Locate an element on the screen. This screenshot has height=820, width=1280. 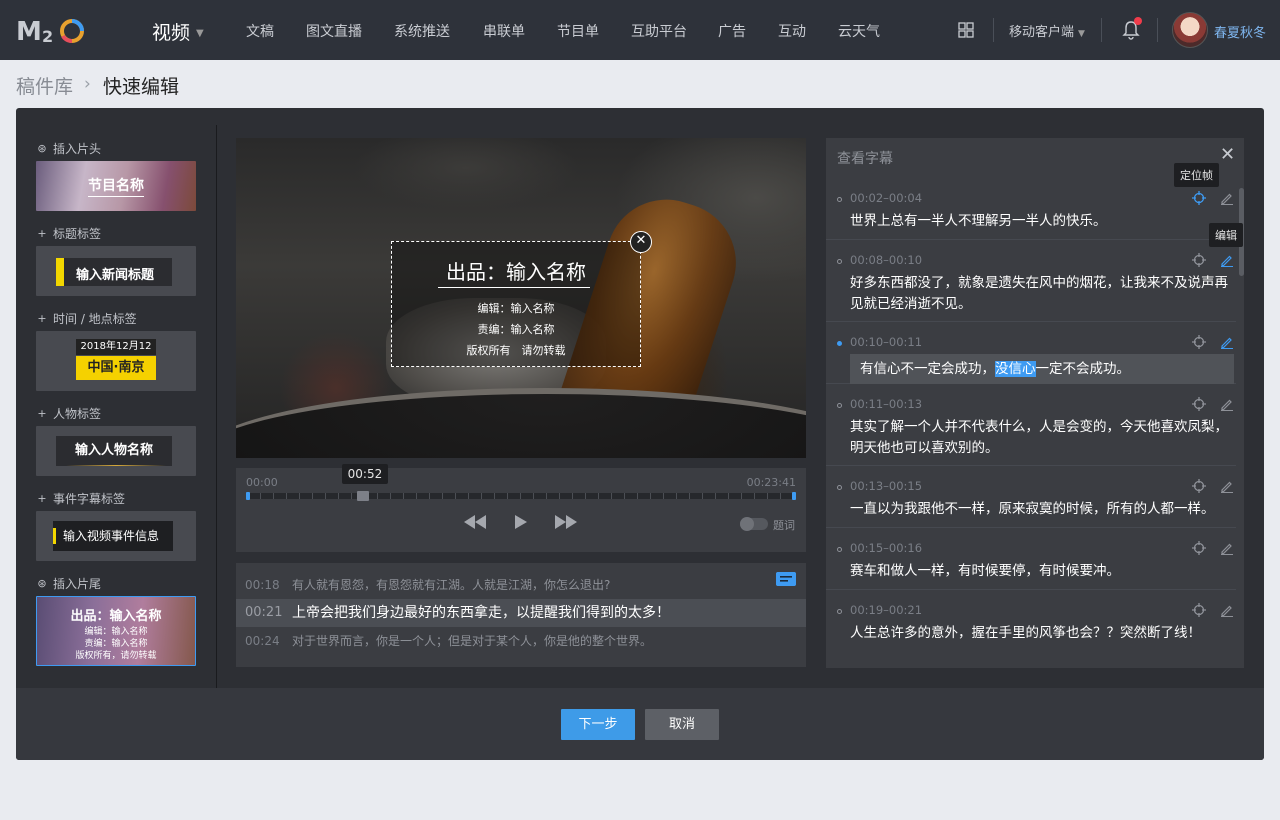
section-opening-label: 插入片头 is located at coordinates (77, 149).